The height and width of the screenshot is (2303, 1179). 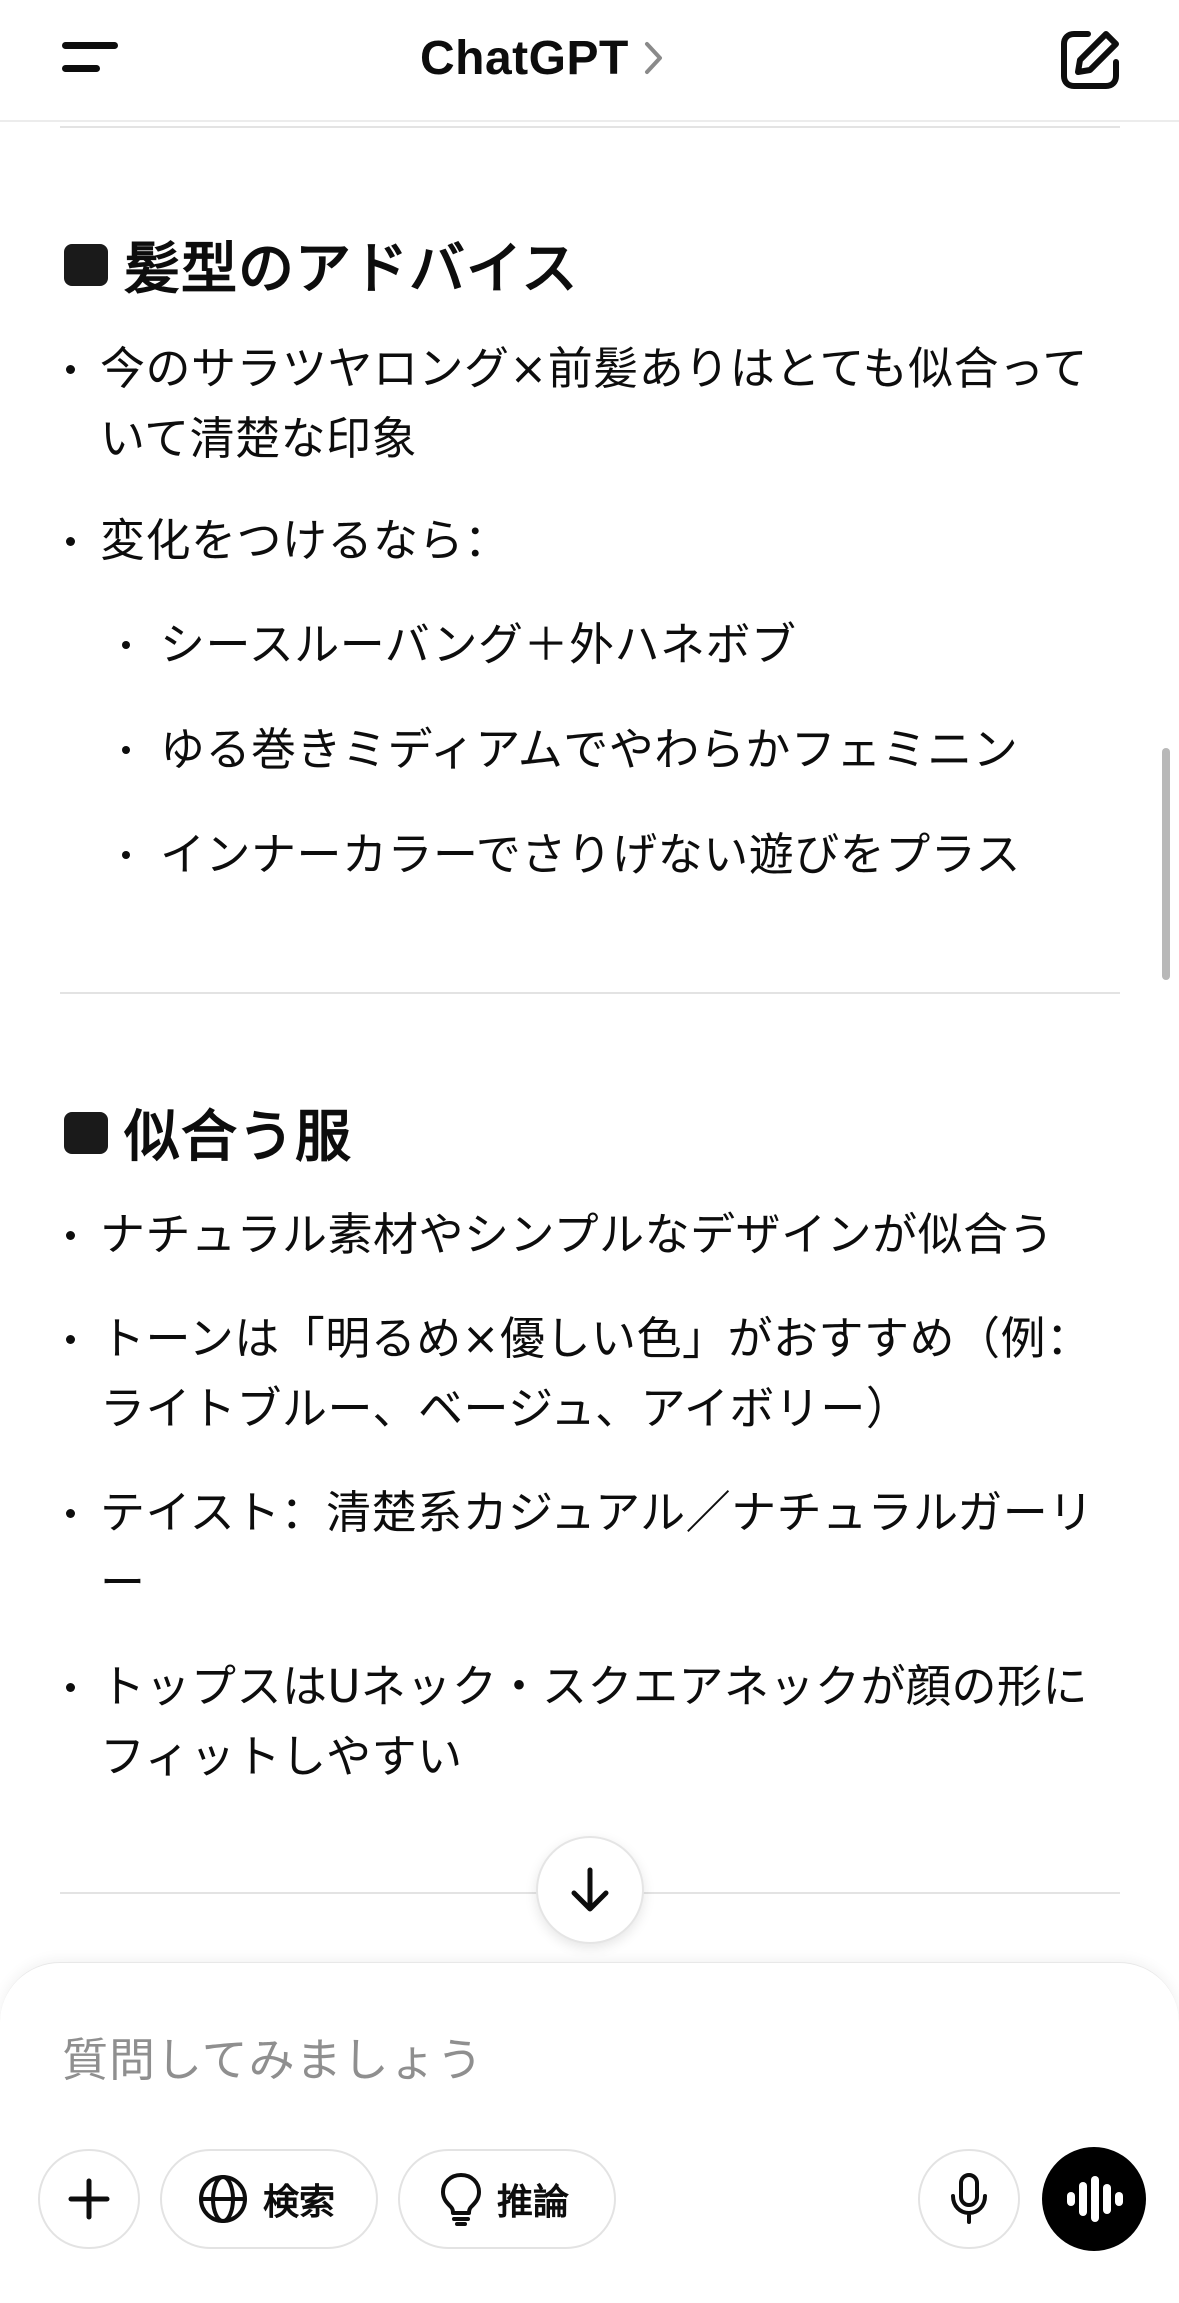 What do you see at coordinates (238, 1137) in the screenshot?
I see `section-heading-text: 似合う服` at bounding box center [238, 1137].